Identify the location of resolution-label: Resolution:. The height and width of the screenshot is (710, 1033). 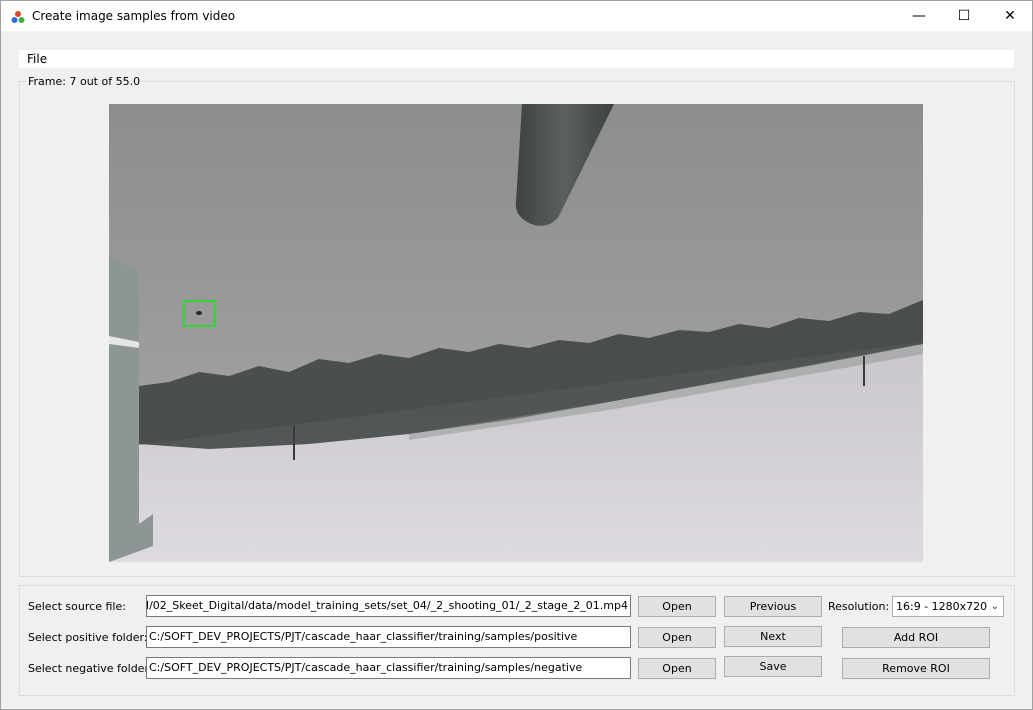
(859, 606).